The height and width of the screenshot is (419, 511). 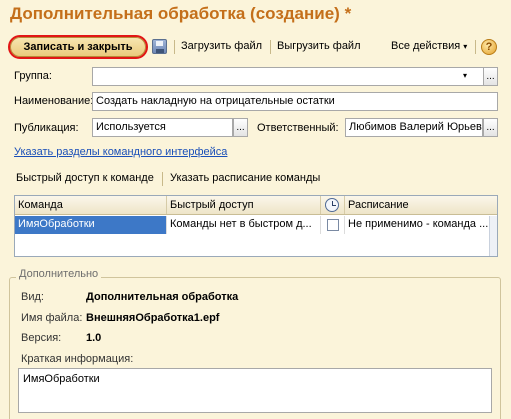 I want to click on column-header-quick-access: Быстрый доступ, so click(x=244, y=205).